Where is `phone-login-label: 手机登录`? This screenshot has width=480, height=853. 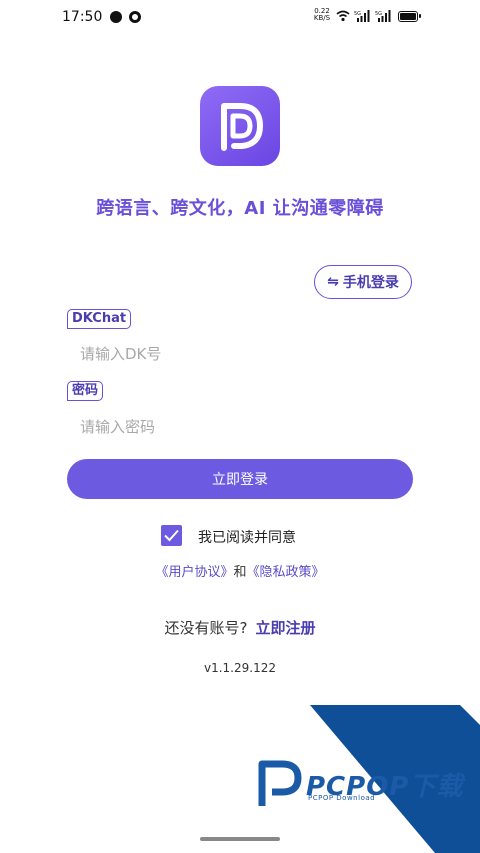
phone-login-label: 手机登录 is located at coordinates (370, 283).